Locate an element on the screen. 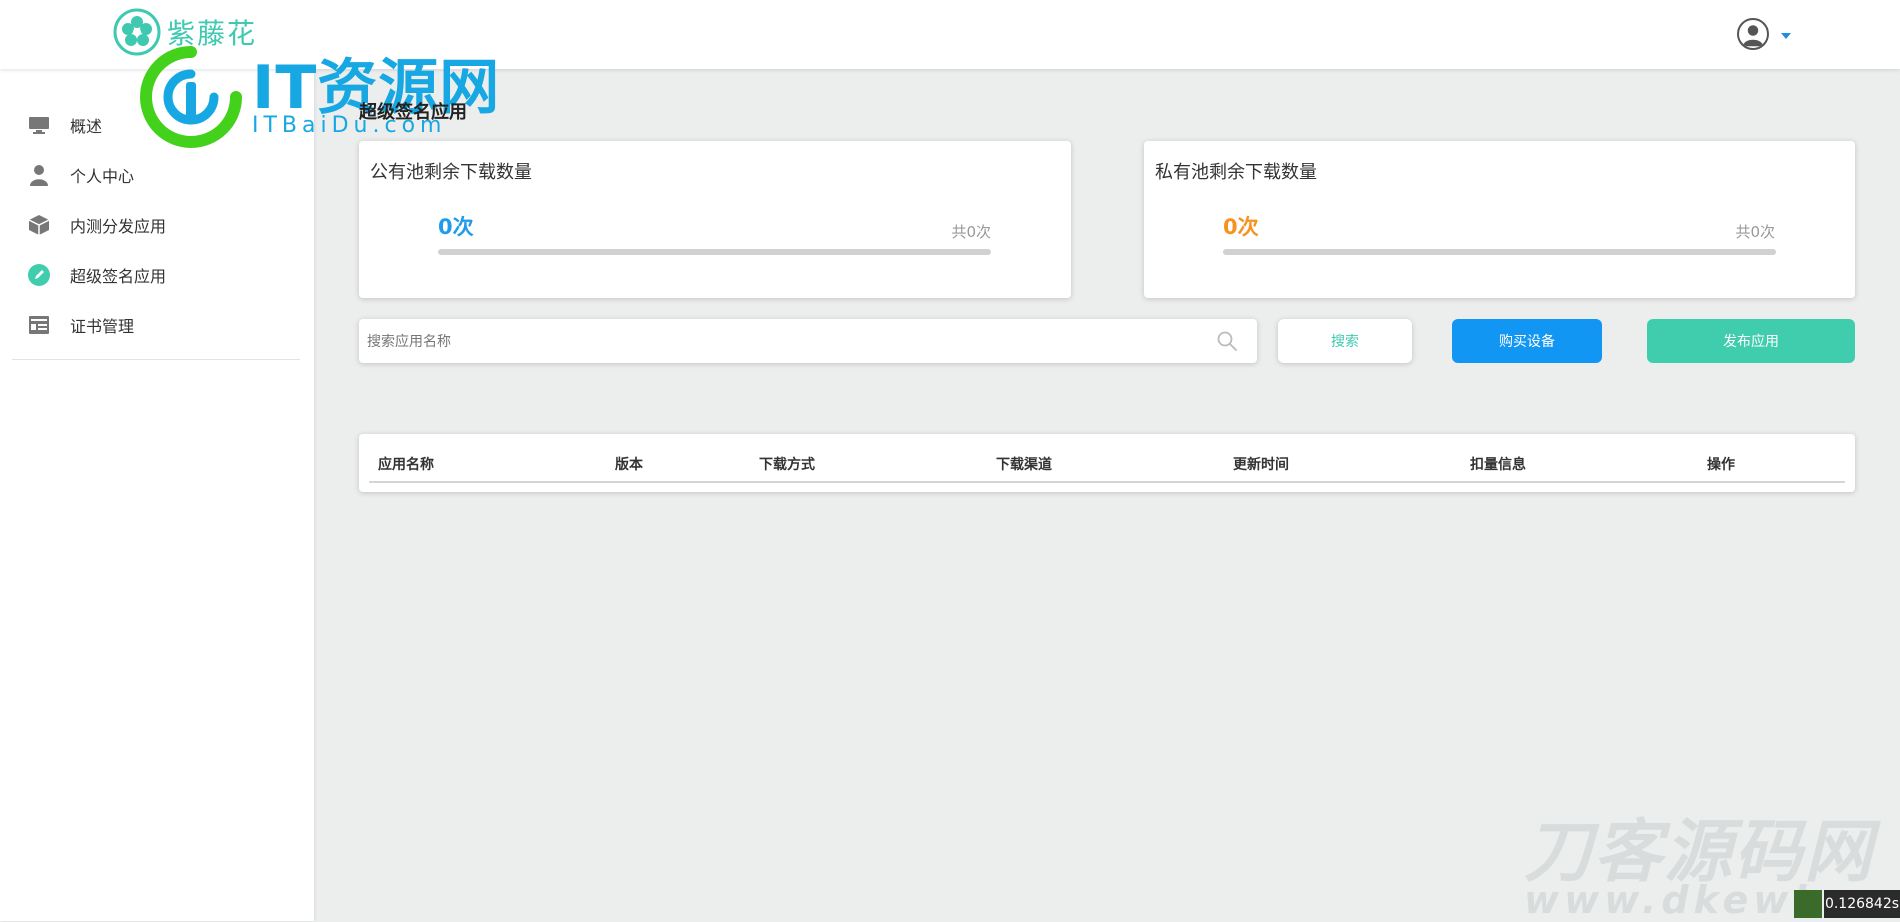 The height and width of the screenshot is (922, 1900). column-header-actions: 操作 is located at coordinates (1721, 464).